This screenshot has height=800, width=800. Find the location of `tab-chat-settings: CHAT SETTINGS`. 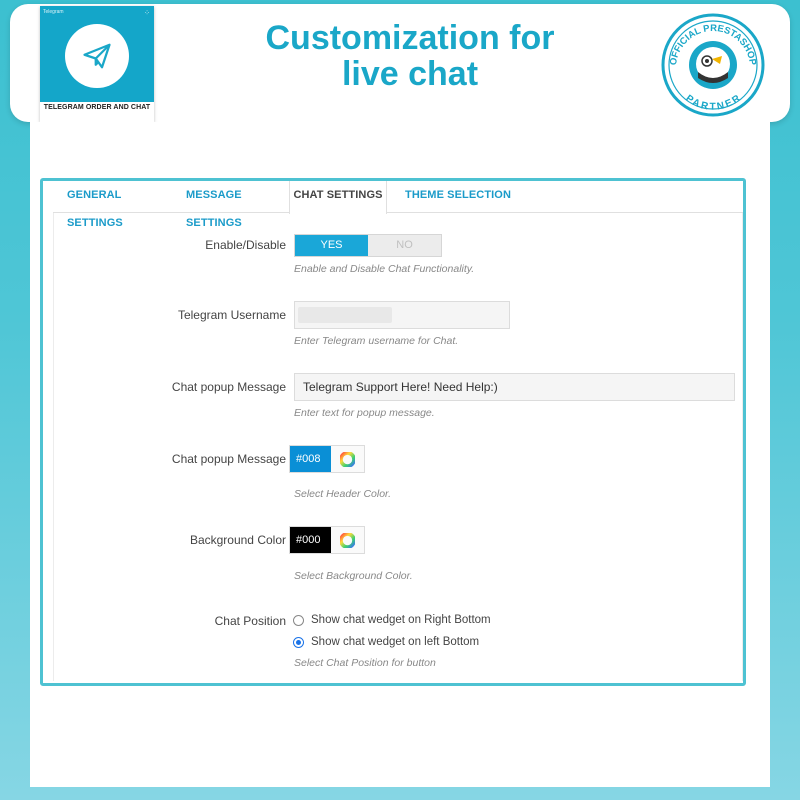

tab-chat-settings: CHAT SETTINGS is located at coordinates (338, 197).